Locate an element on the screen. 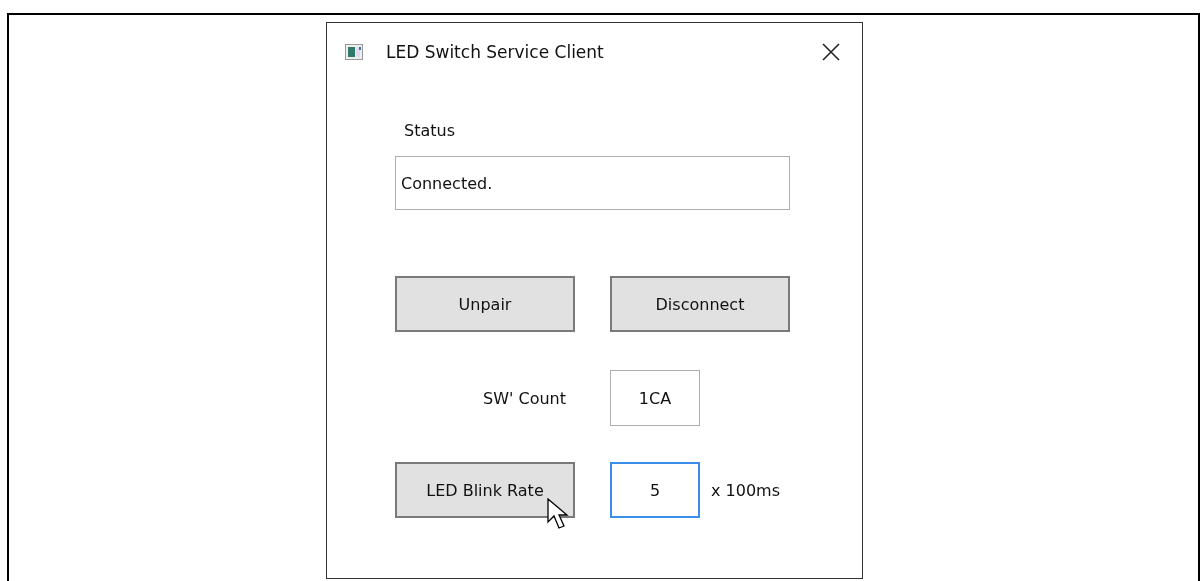  status-field: Connected. is located at coordinates (592, 183).